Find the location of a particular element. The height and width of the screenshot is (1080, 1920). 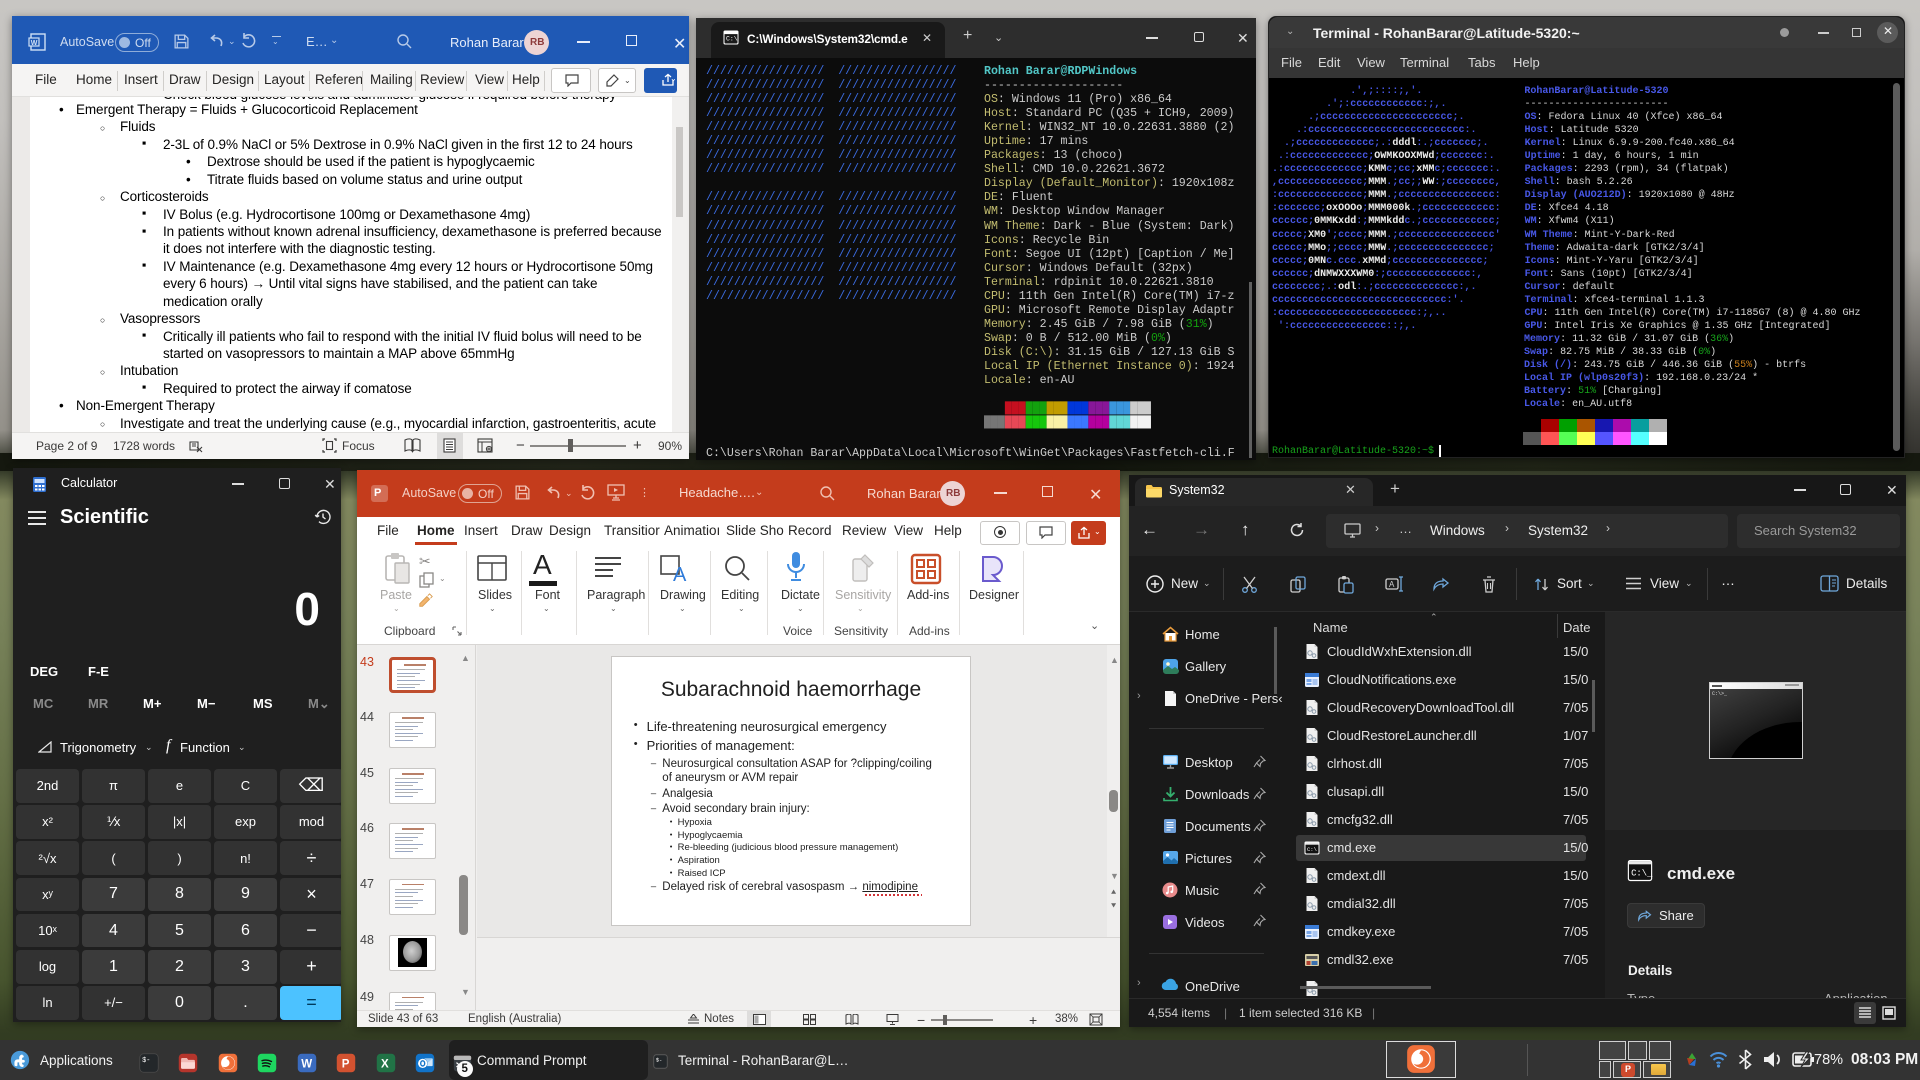

svg-text: C:\_ is located at coordinates (1642, 873).